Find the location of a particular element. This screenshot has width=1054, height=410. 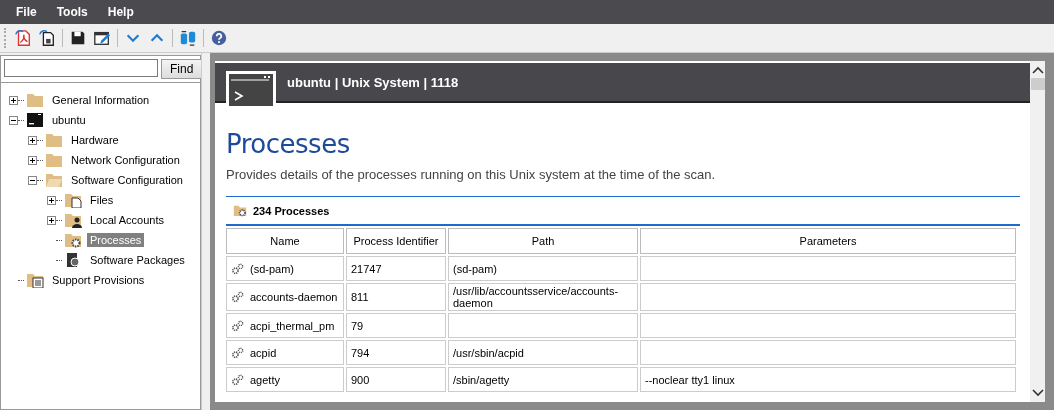

table-cell: 794 is located at coordinates (360, 352).